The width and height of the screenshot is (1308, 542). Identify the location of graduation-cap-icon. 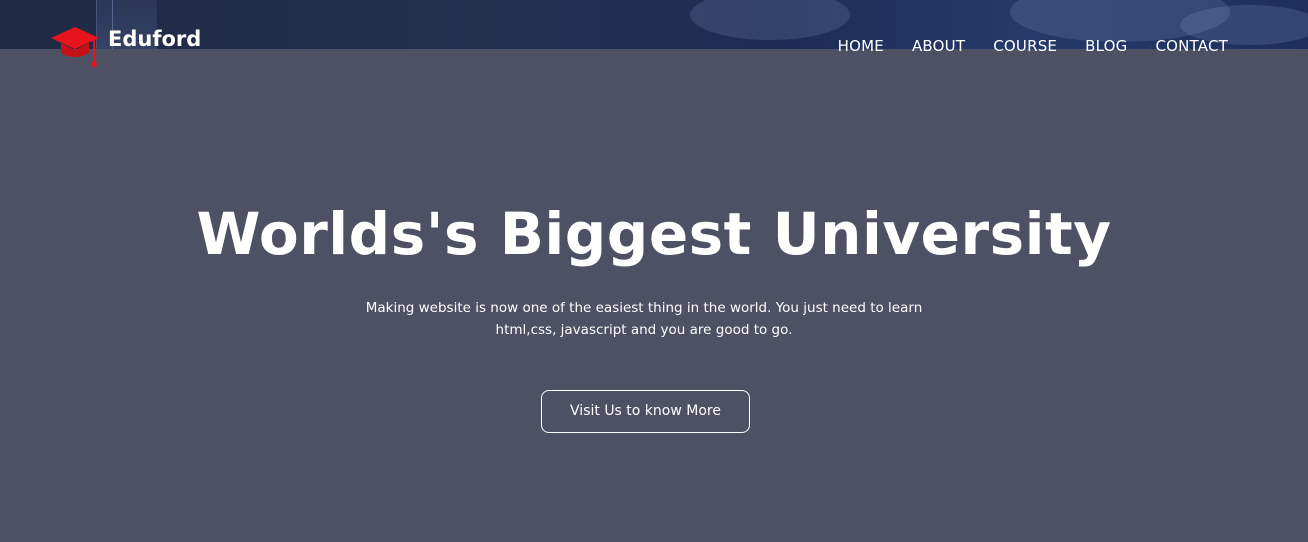
(75, 47).